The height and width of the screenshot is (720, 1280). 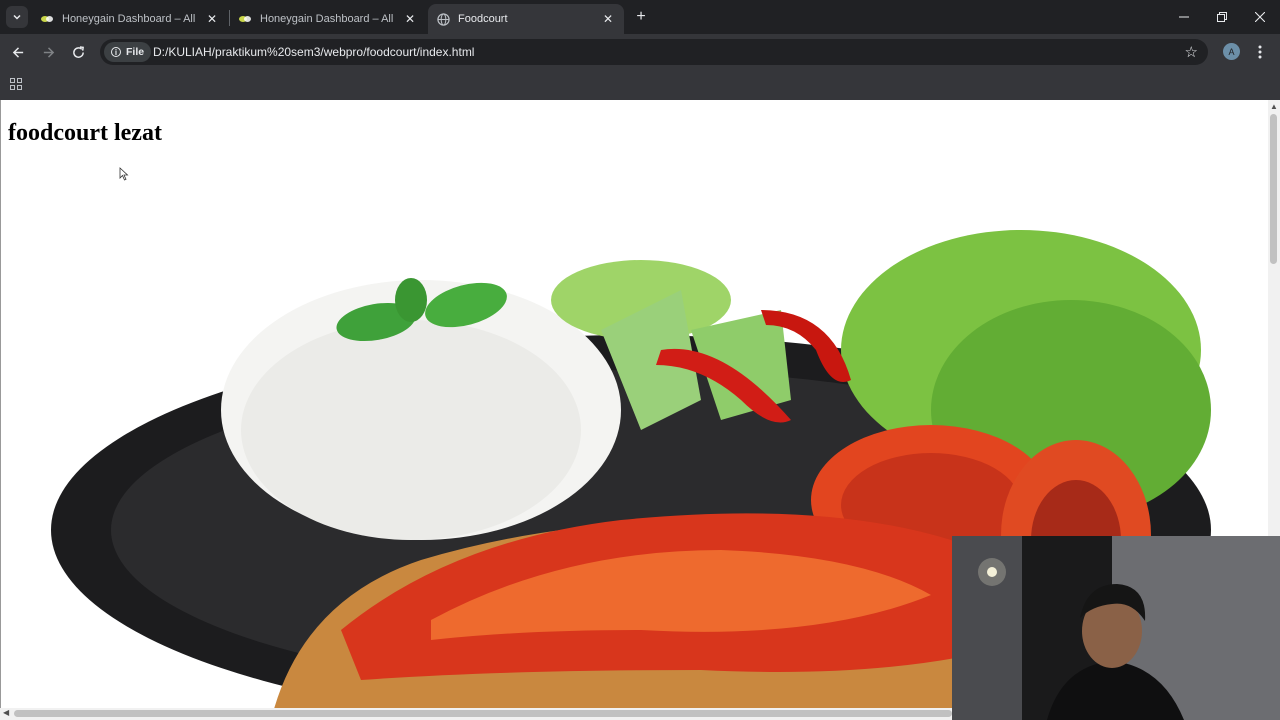 I want to click on kebab-menu-icon, so click(x=1260, y=52).